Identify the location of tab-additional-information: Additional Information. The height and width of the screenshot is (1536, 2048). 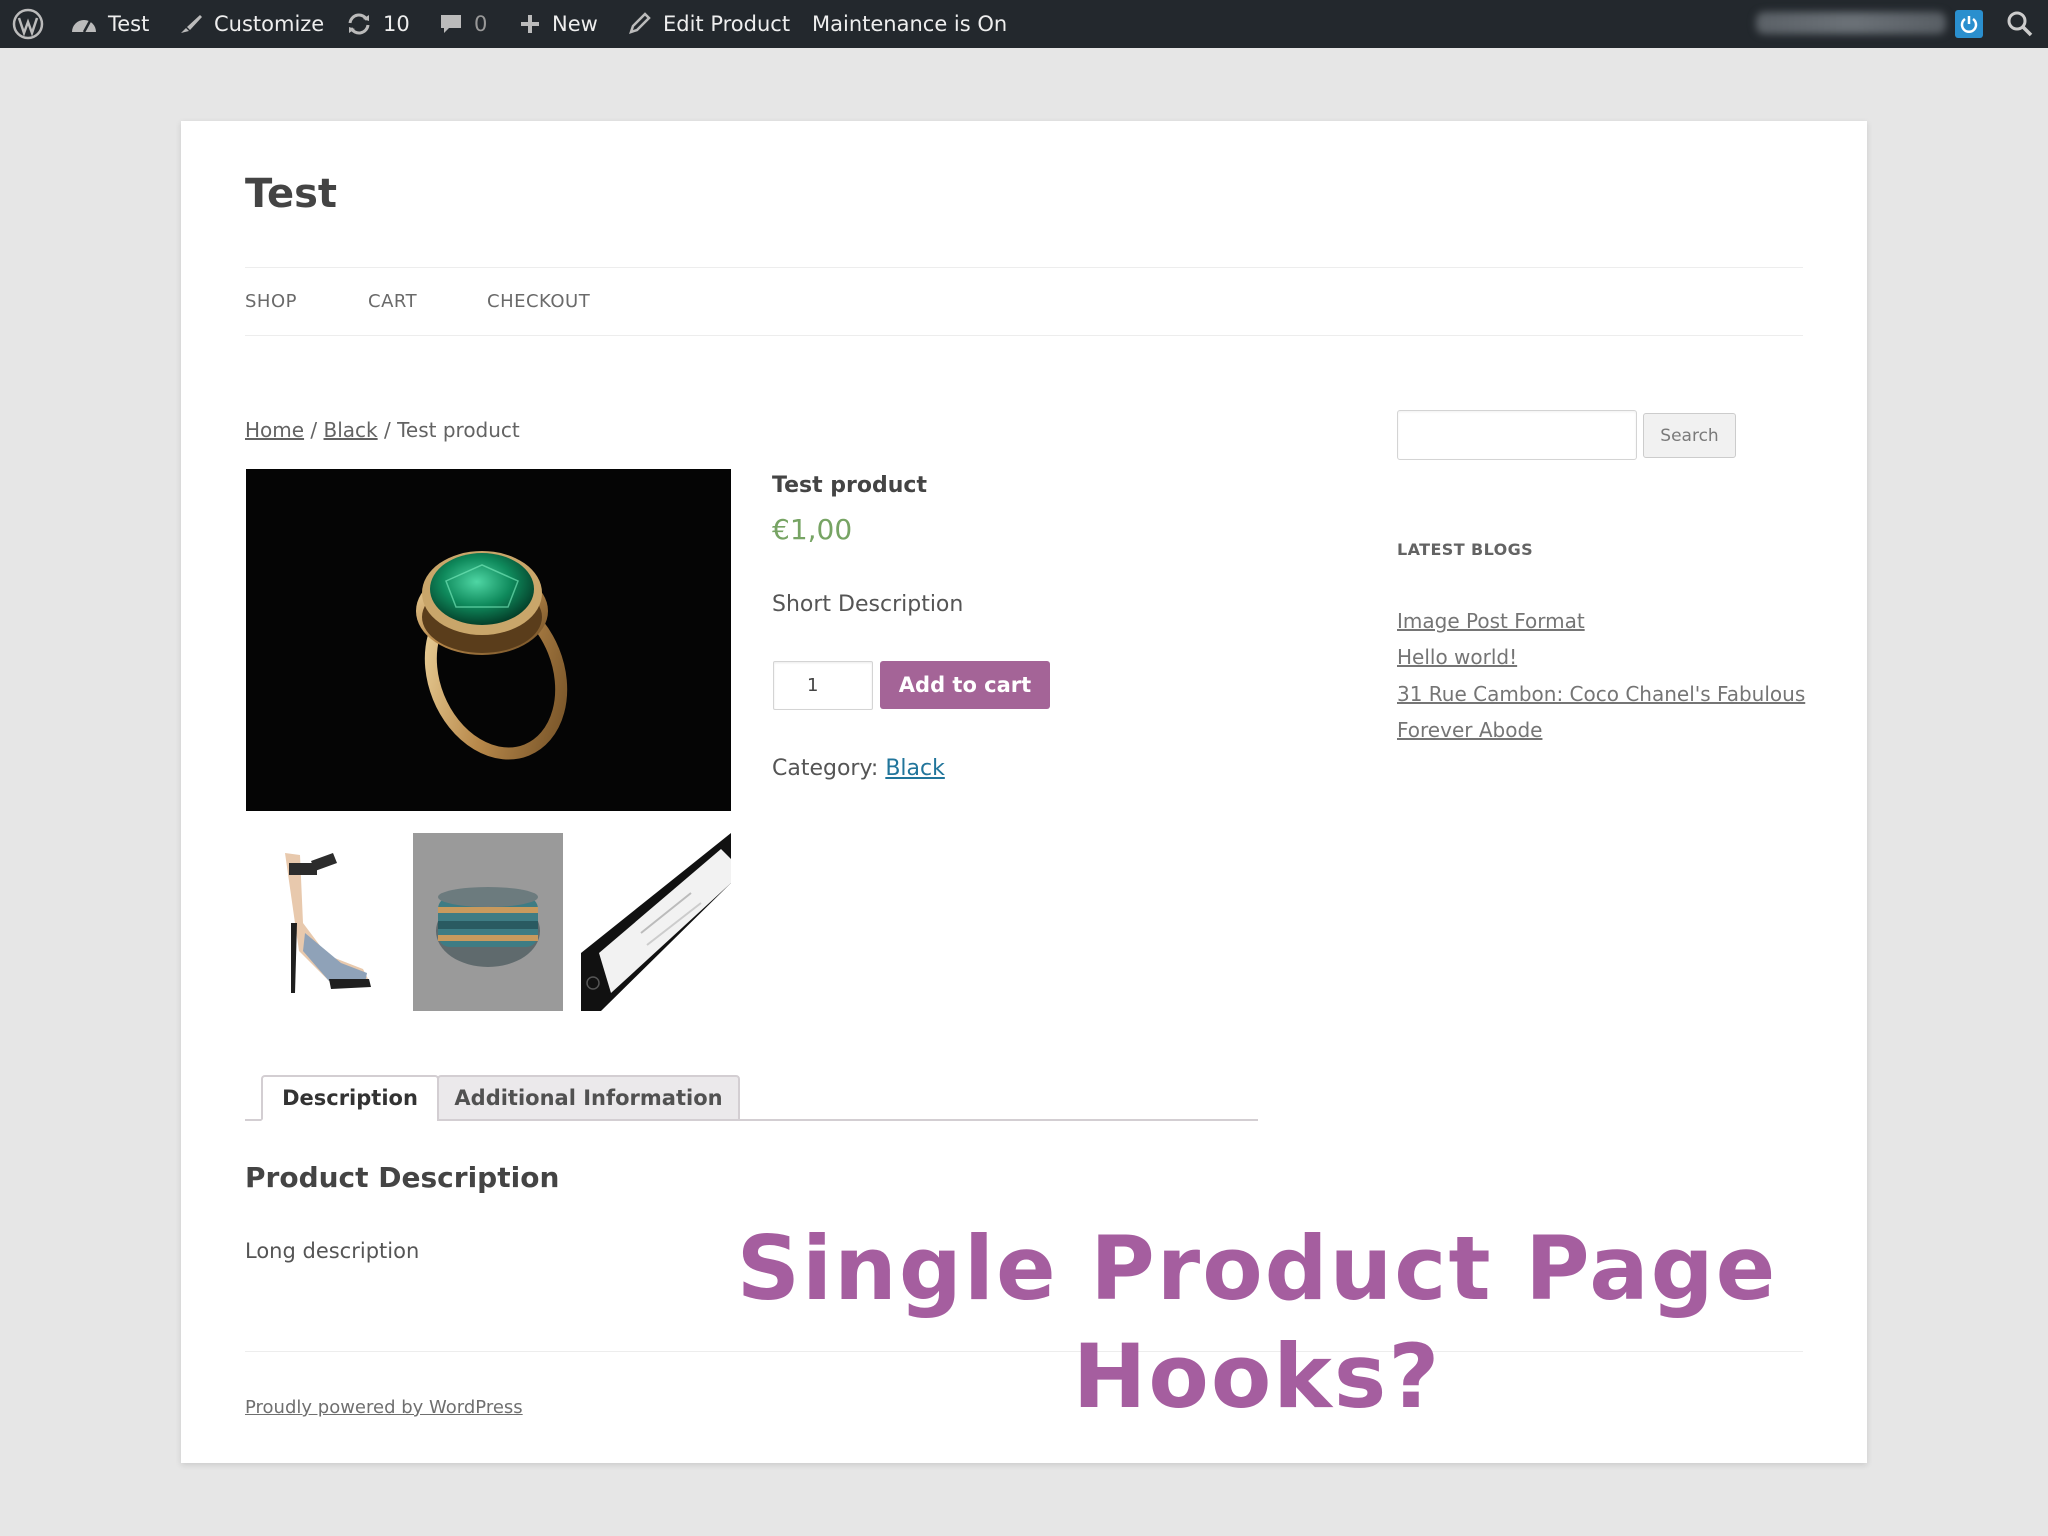
(588, 1098).